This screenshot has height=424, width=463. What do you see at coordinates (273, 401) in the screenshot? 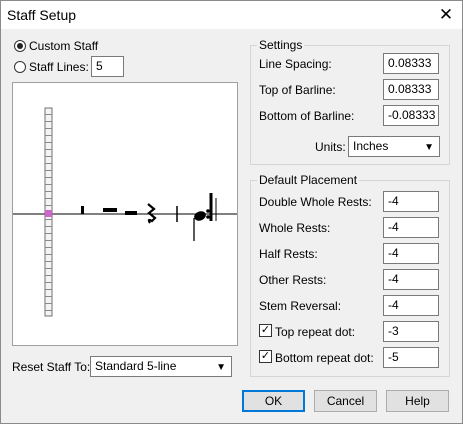
I see `ok-button: OK` at bounding box center [273, 401].